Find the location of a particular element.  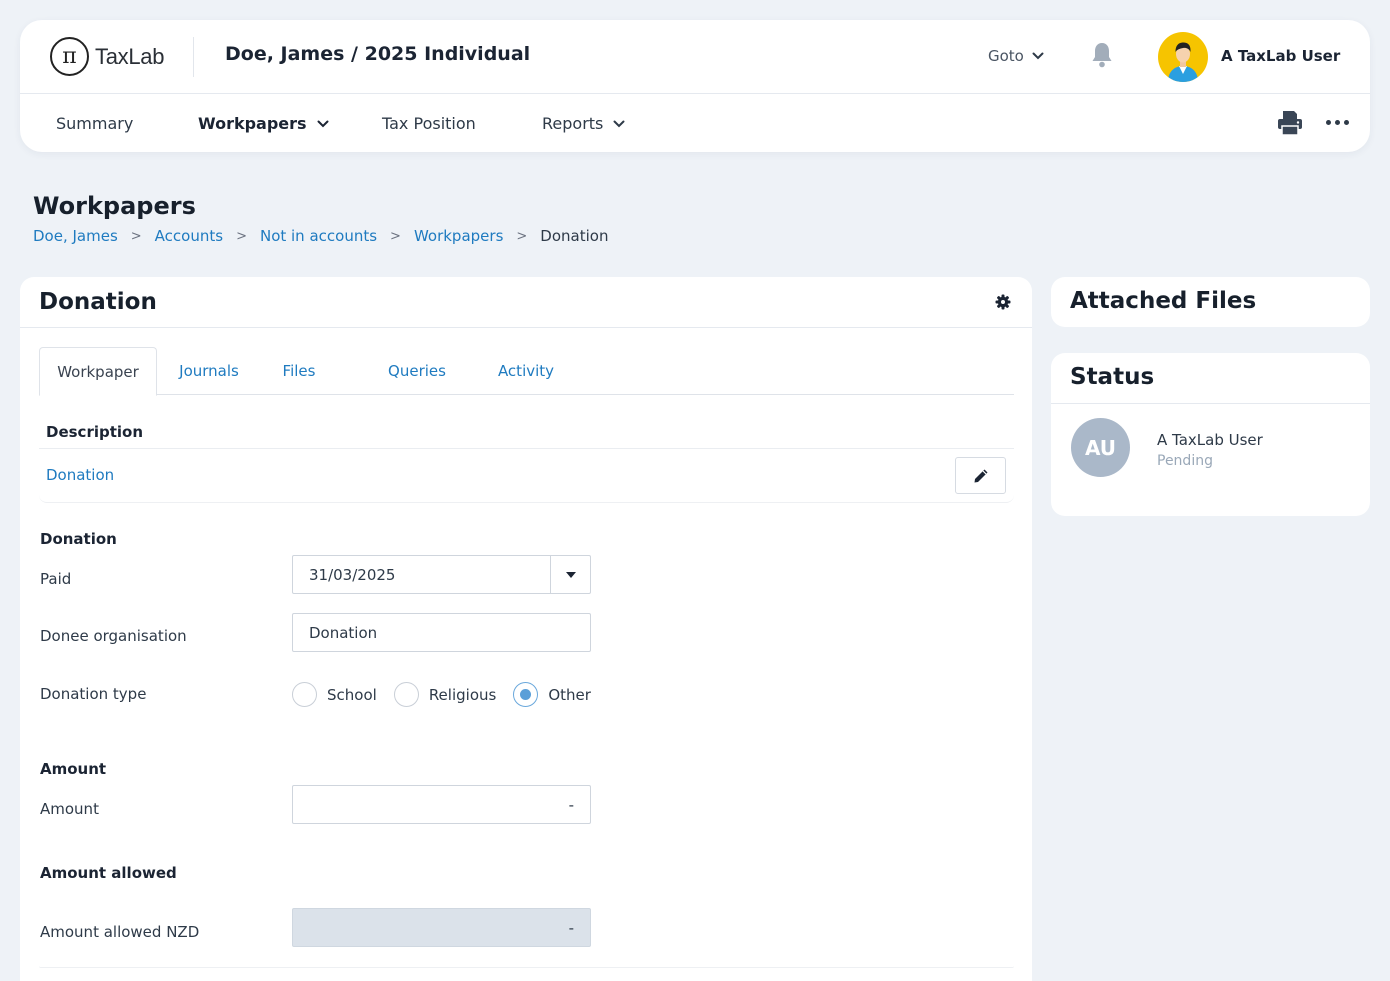

description-label: Description is located at coordinates (95, 432).